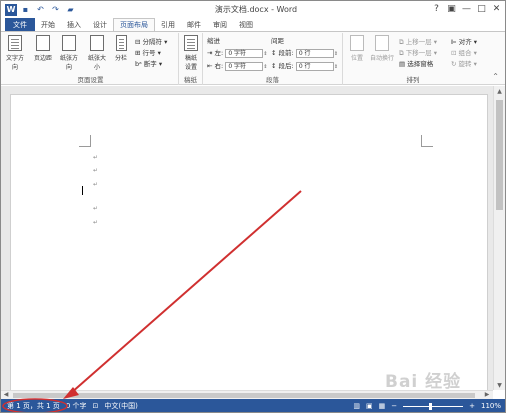  Describe the element at coordinates (85, 141) in the screenshot. I see `crop-mark-top-left` at that location.